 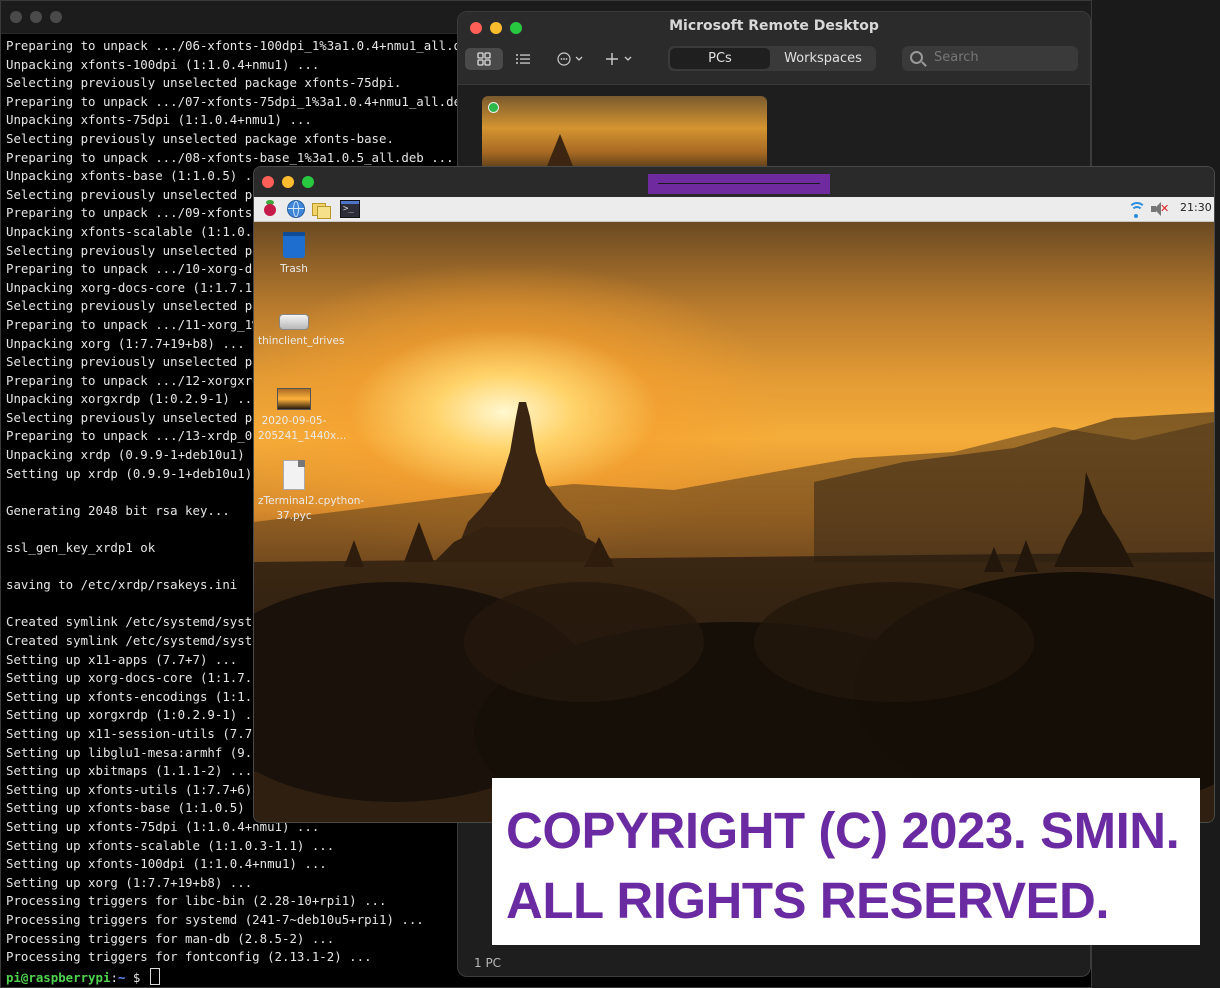 What do you see at coordinates (620, 59) in the screenshot?
I see `add-icon` at bounding box center [620, 59].